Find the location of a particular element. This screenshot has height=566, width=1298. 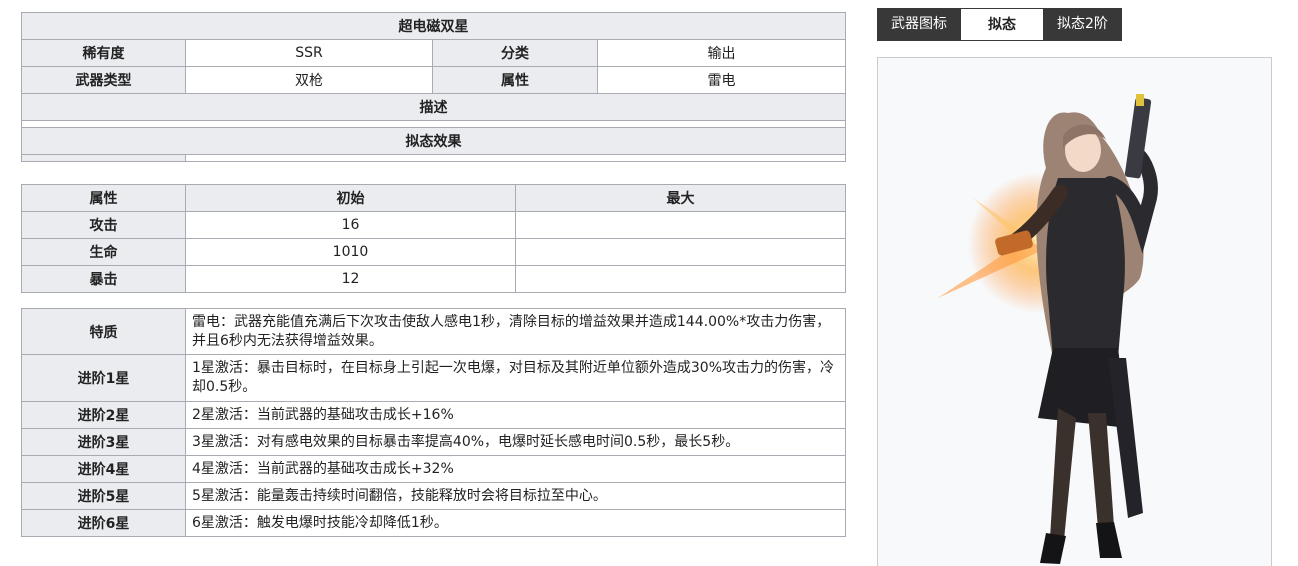

table-row: 进阶5星 5星激活：能量轰击持续时间翻倍，技能释放时会将目标拉至中心。 is located at coordinates (433, 496).